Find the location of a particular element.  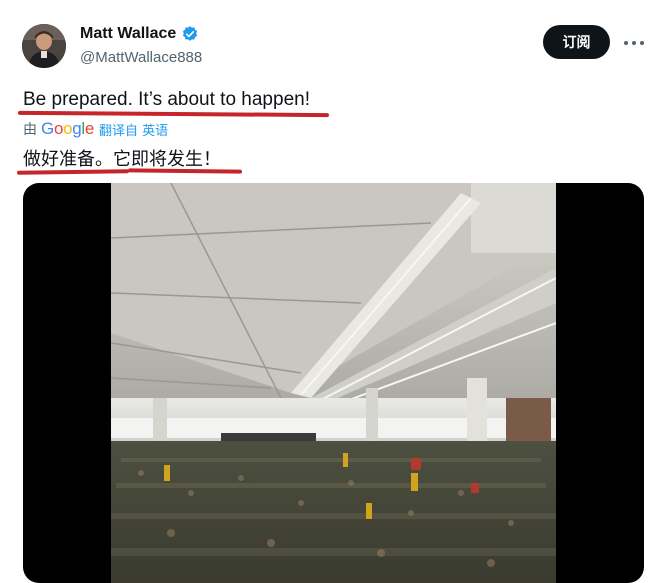

translation-attribution: 由 Google 翻译自 英语 is located at coordinates (95, 129).